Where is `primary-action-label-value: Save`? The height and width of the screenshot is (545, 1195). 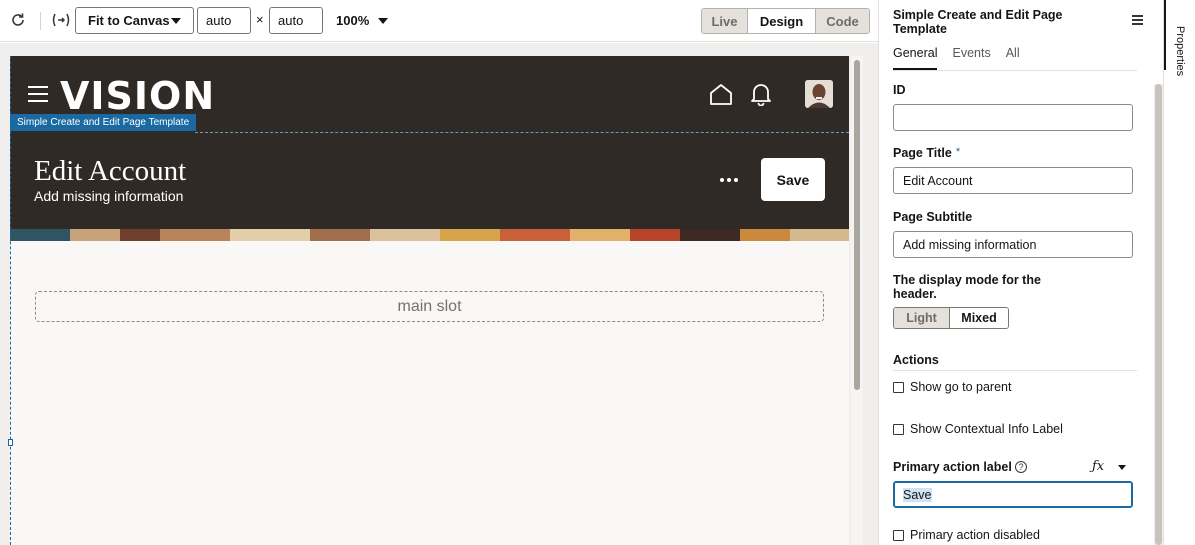 primary-action-label-value: Save is located at coordinates (917, 494).